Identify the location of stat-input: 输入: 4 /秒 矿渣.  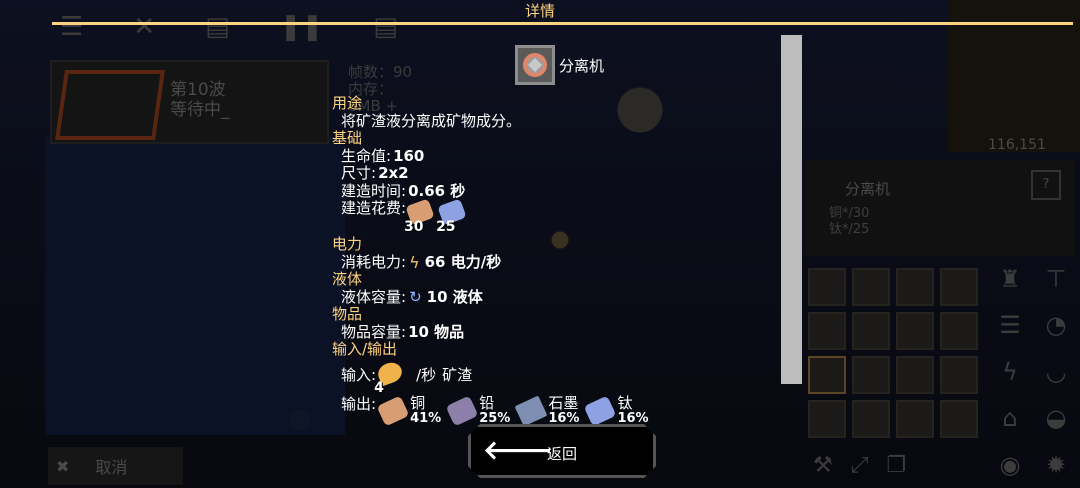
(494, 377).